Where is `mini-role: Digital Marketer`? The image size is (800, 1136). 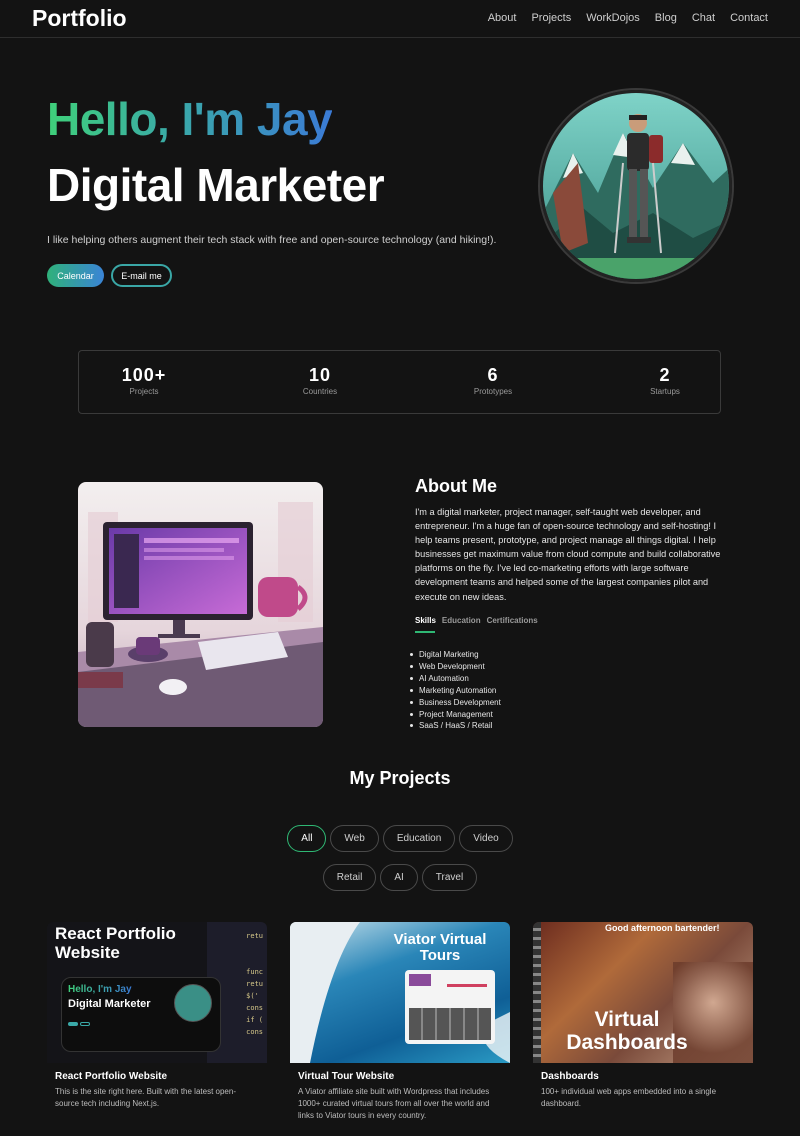 mini-role: Digital Marketer is located at coordinates (109, 1004).